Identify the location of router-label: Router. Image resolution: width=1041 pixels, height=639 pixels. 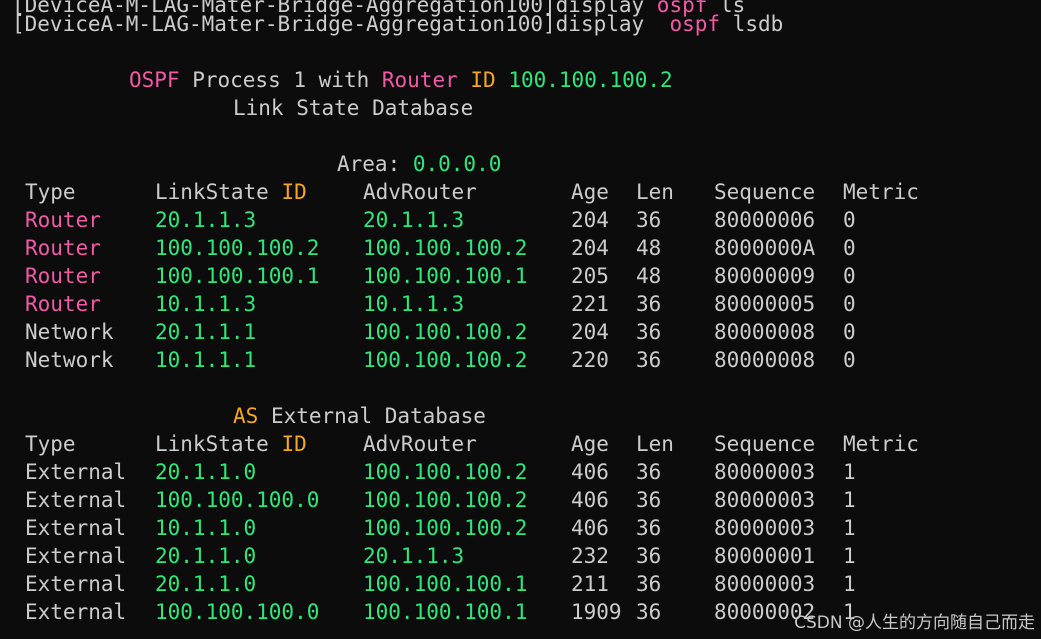
(419, 80).